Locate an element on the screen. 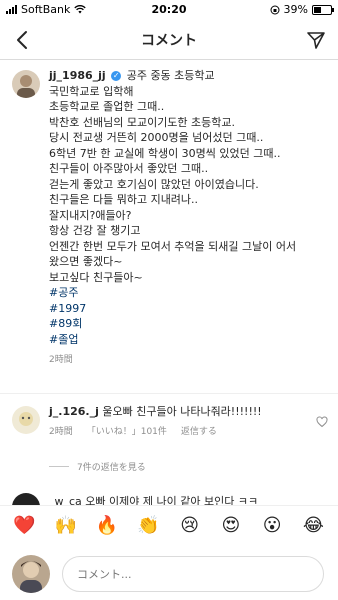 The height and width of the screenshot is (600, 338). verified-badge-icon: ✓ is located at coordinates (116, 76).